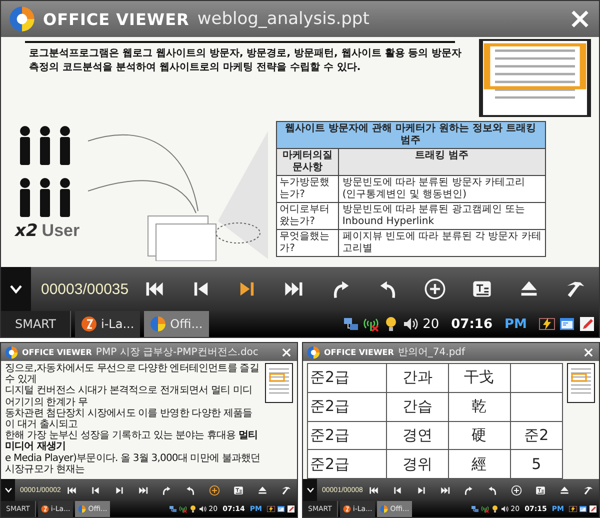  I want to click on table-cell: 준2, so click(536, 435).